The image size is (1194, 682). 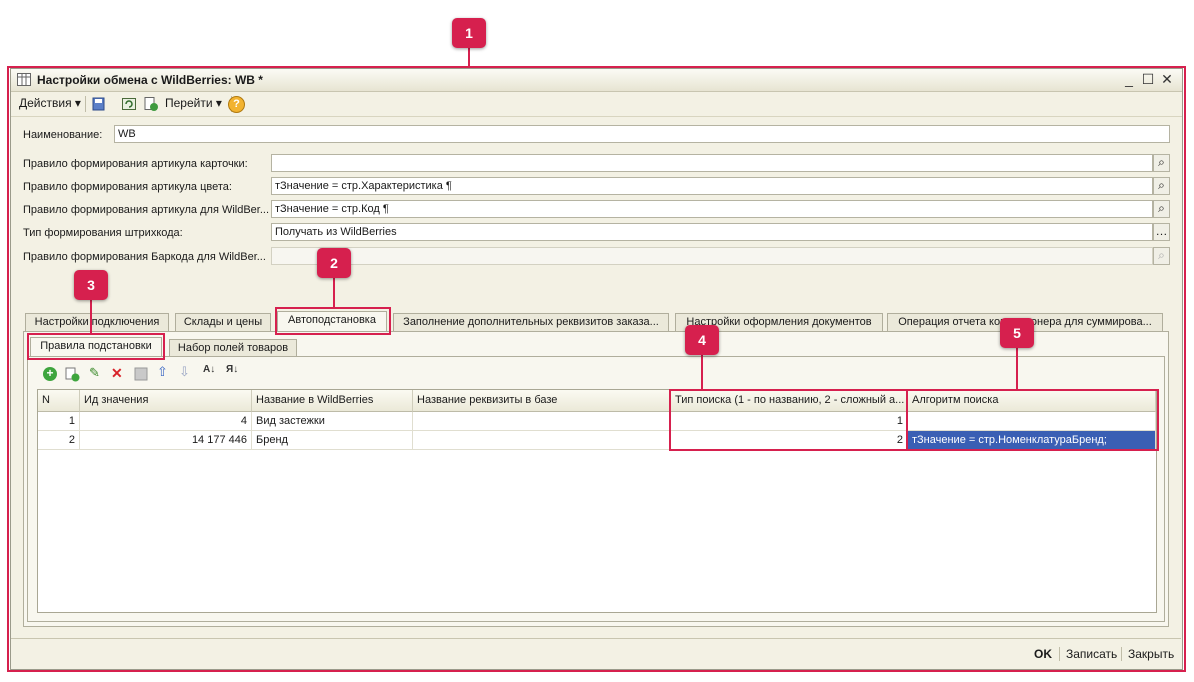 I want to click on wb-article-rule-field: тЗначение = стр.Код ¶, so click(x=712, y=209).